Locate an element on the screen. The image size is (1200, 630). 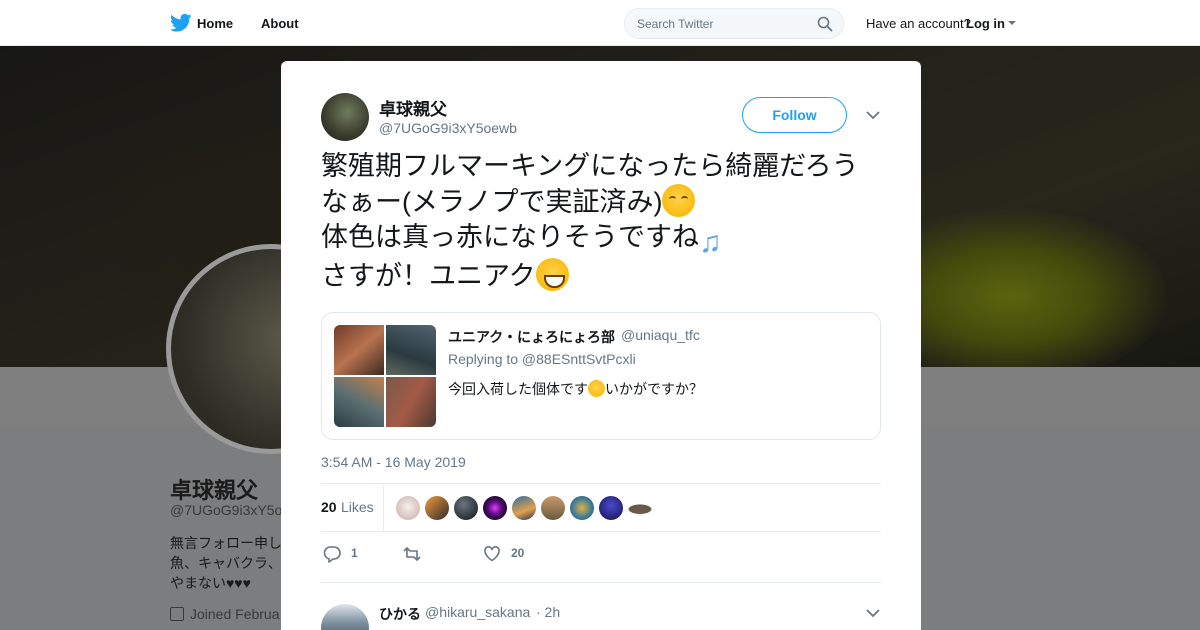
reply-icon is located at coordinates (332, 554).